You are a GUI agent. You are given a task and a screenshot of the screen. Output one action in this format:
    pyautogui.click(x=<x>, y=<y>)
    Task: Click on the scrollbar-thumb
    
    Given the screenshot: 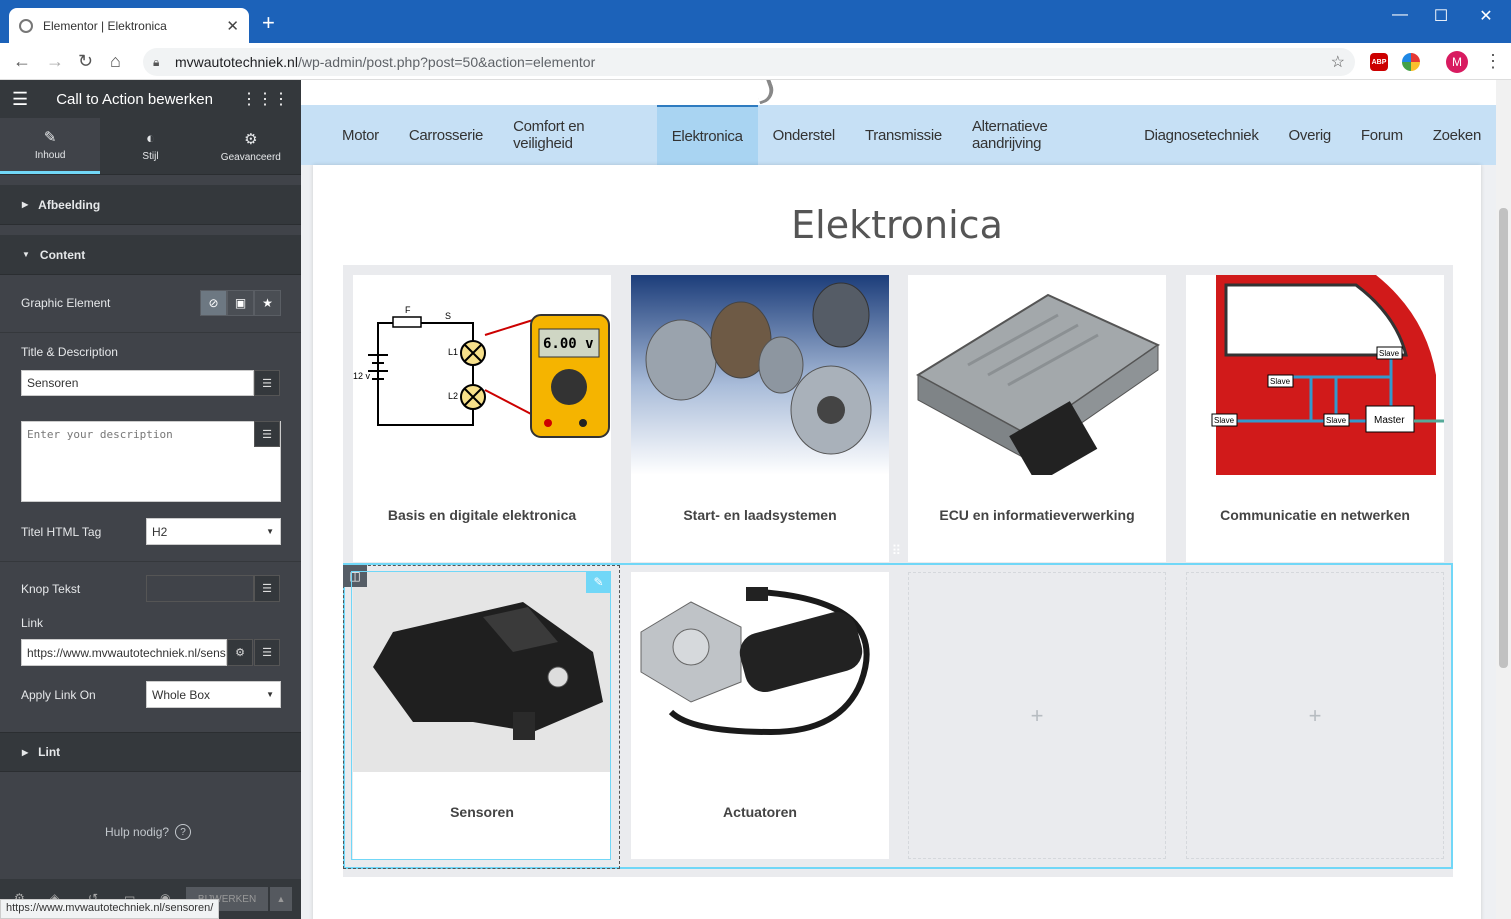 What is the action you would take?
    pyautogui.click(x=1503, y=438)
    